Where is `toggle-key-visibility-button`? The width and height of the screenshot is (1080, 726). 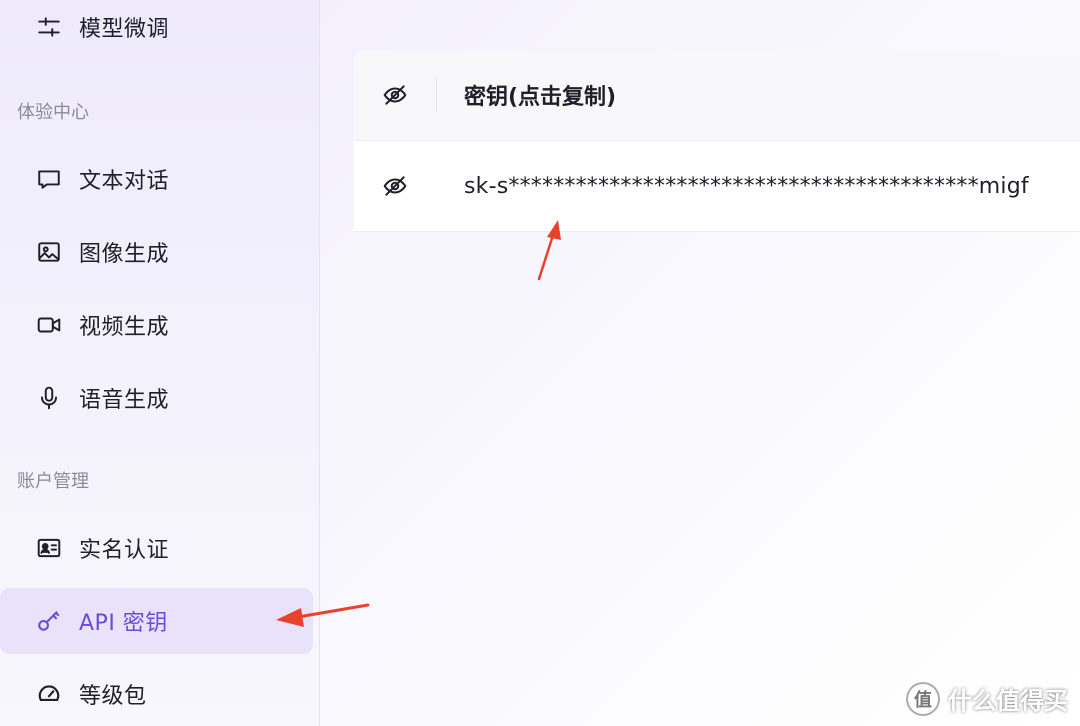
toggle-key-visibility-button is located at coordinates (395, 186).